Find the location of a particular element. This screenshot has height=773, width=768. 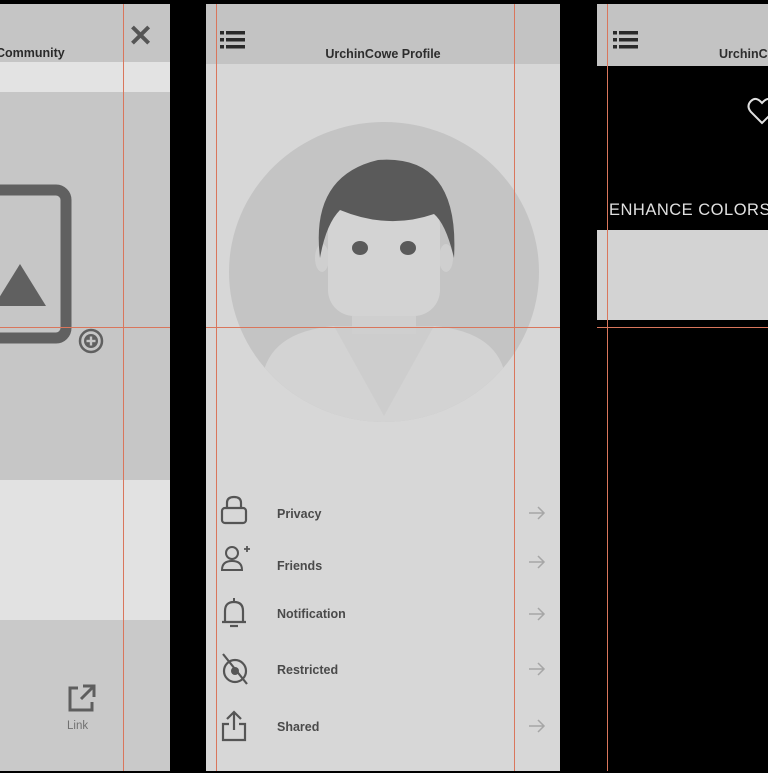

menu-item-label: Privacy is located at coordinates (299, 514).